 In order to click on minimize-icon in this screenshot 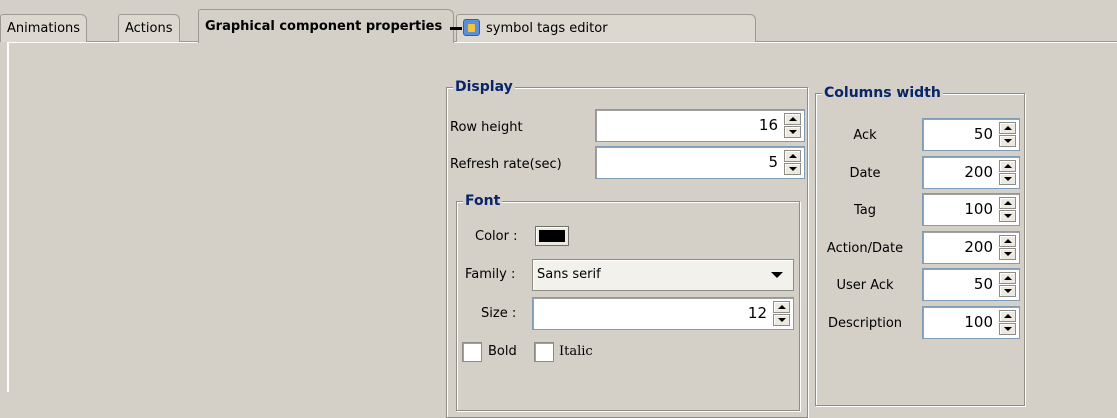, I will do `click(456, 28)`.